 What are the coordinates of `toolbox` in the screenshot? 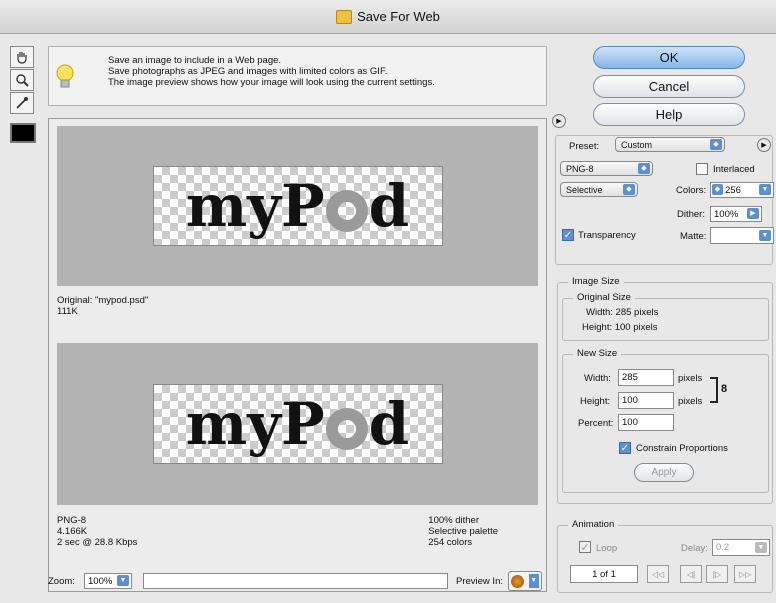 It's located at (23, 80).